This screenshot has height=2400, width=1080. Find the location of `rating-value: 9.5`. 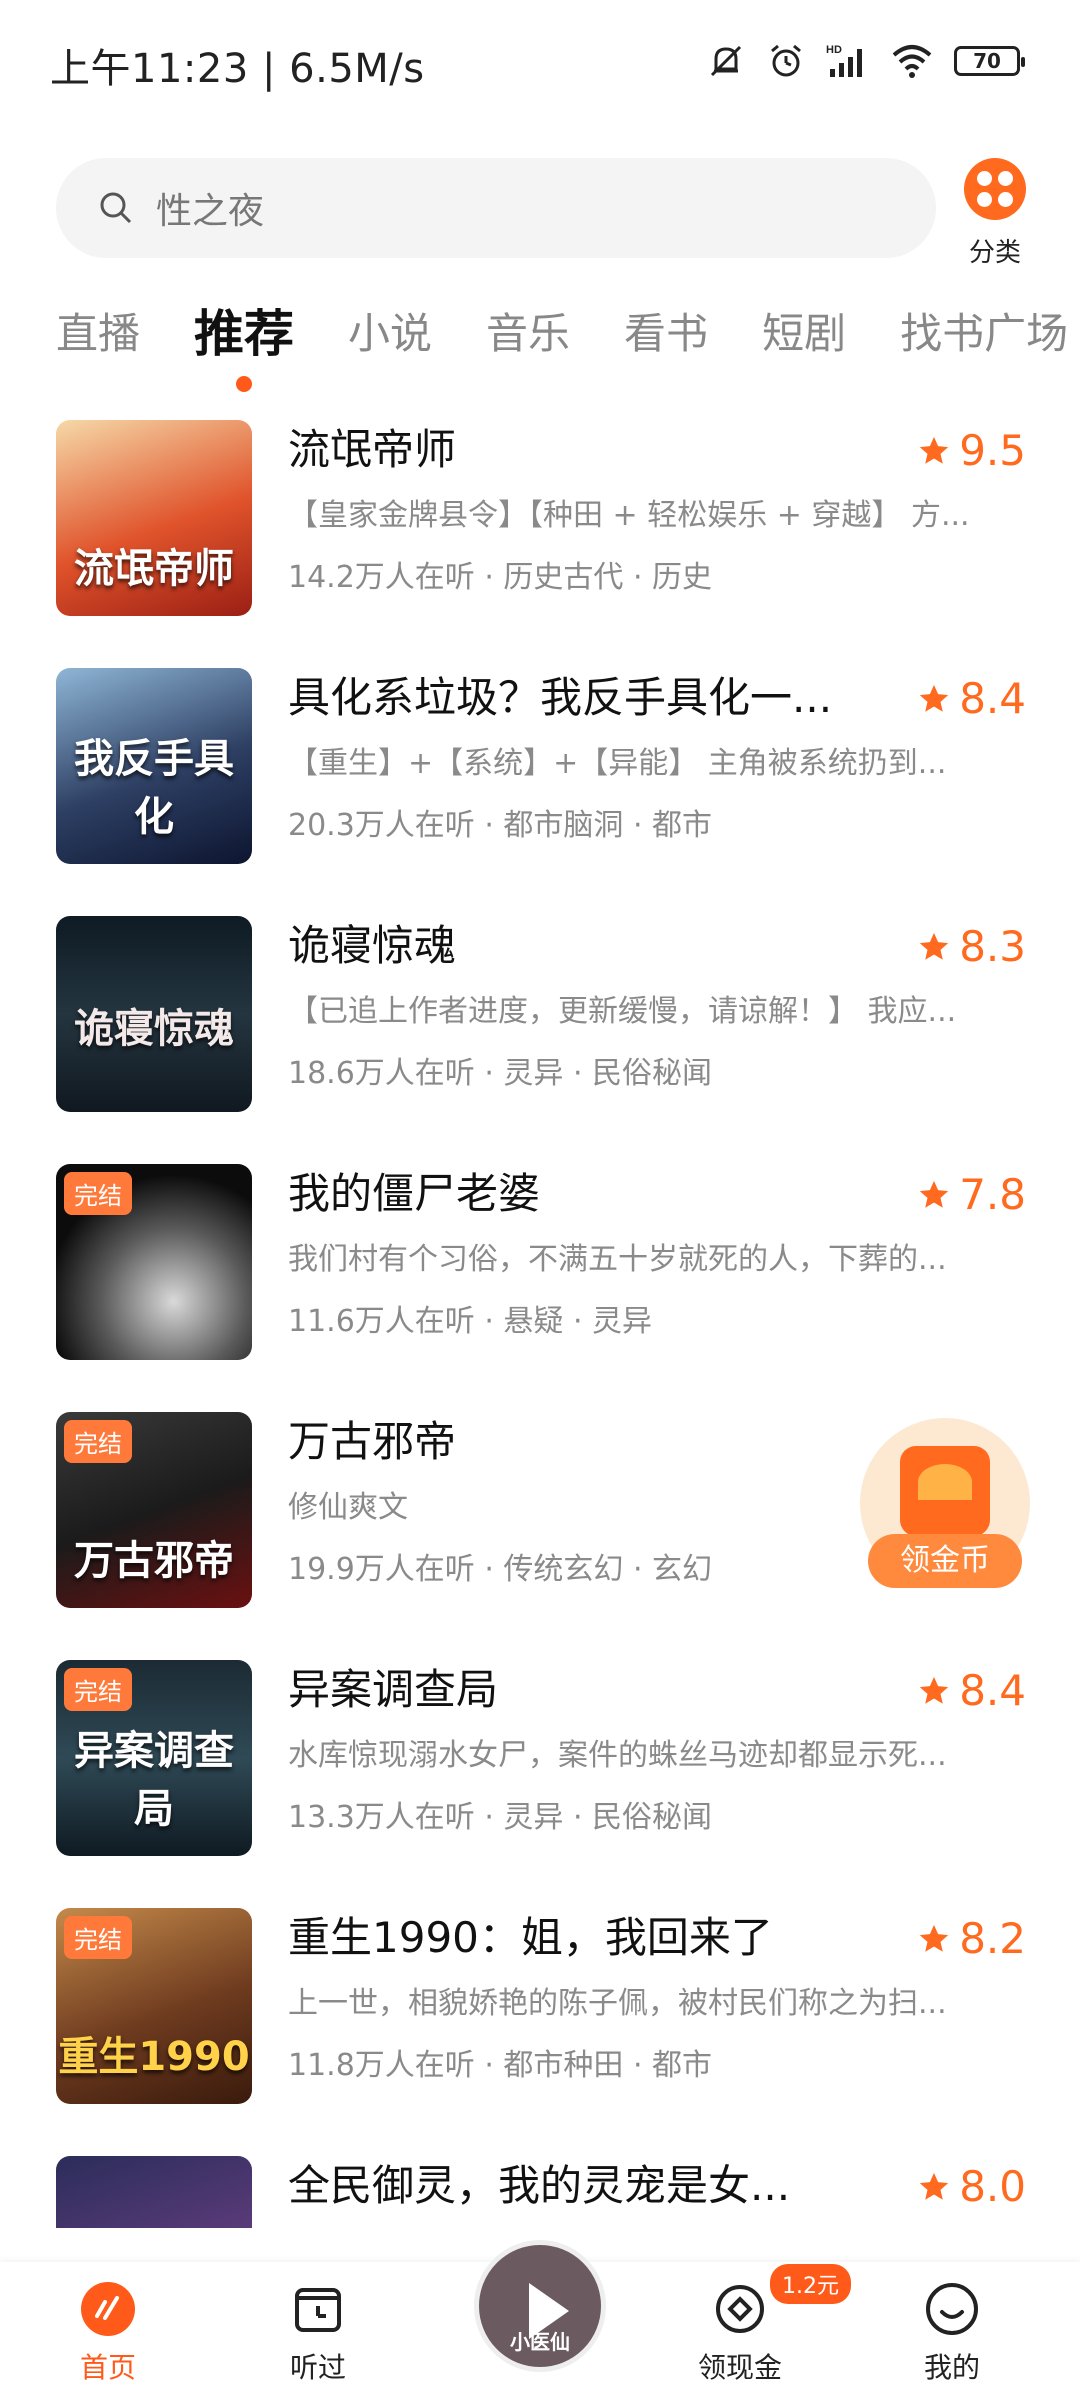

rating-value: 9.5 is located at coordinates (992, 450).